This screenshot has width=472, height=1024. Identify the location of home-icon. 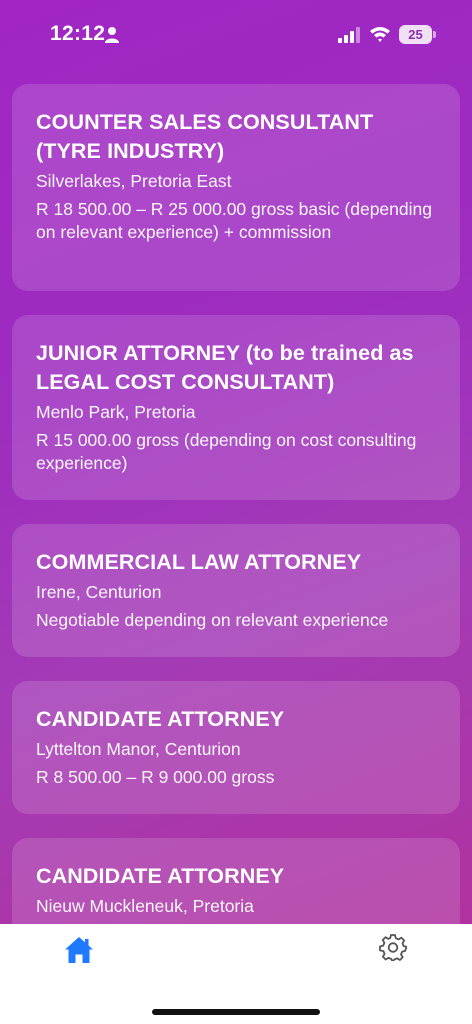
(79, 950).